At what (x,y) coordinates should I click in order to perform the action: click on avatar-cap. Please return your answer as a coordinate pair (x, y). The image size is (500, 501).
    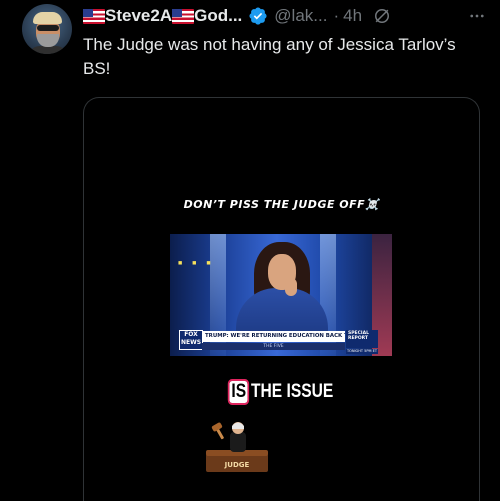
    Looking at the image, I should click on (47, 18).